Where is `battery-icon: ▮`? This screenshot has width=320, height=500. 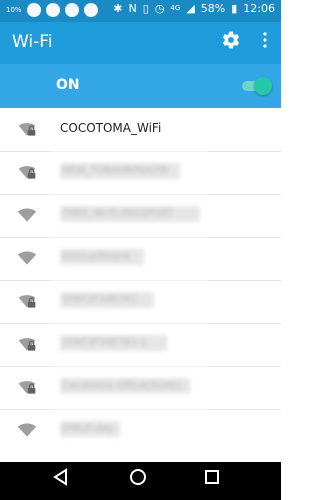
battery-icon: ▮ is located at coordinates (234, 8).